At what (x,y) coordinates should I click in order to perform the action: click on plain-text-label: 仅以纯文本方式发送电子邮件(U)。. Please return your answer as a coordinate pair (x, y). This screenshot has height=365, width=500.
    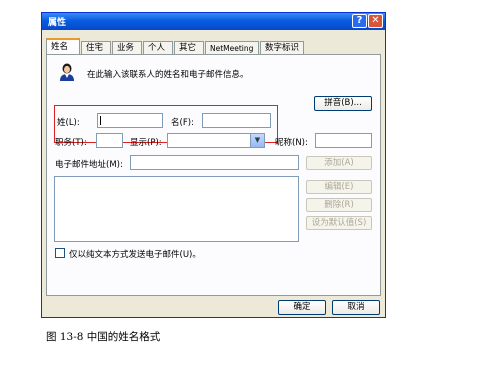
    Looking at the image, I should click on (135, 255).